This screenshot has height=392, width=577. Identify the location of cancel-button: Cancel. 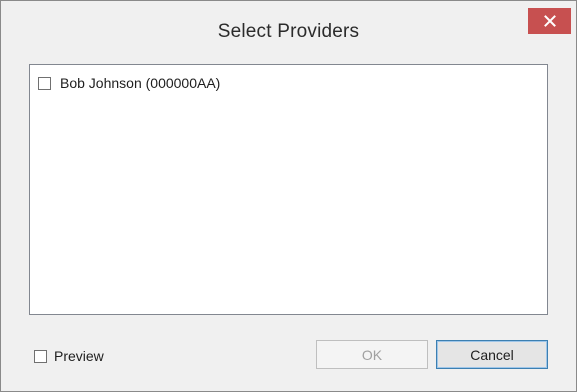
(492, 354).